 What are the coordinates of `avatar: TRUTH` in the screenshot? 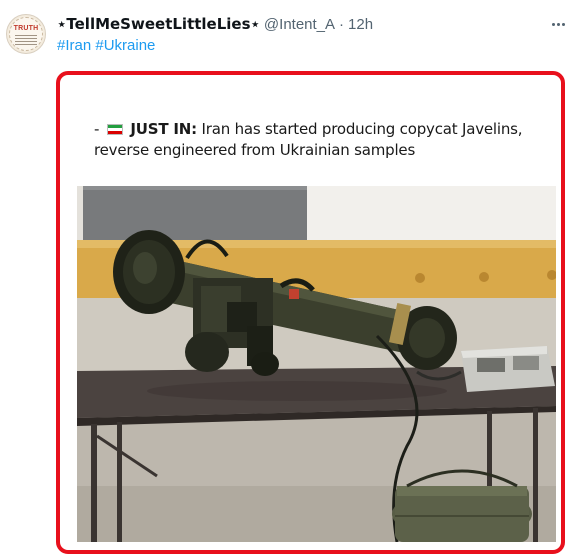 It's located at (26, 34).